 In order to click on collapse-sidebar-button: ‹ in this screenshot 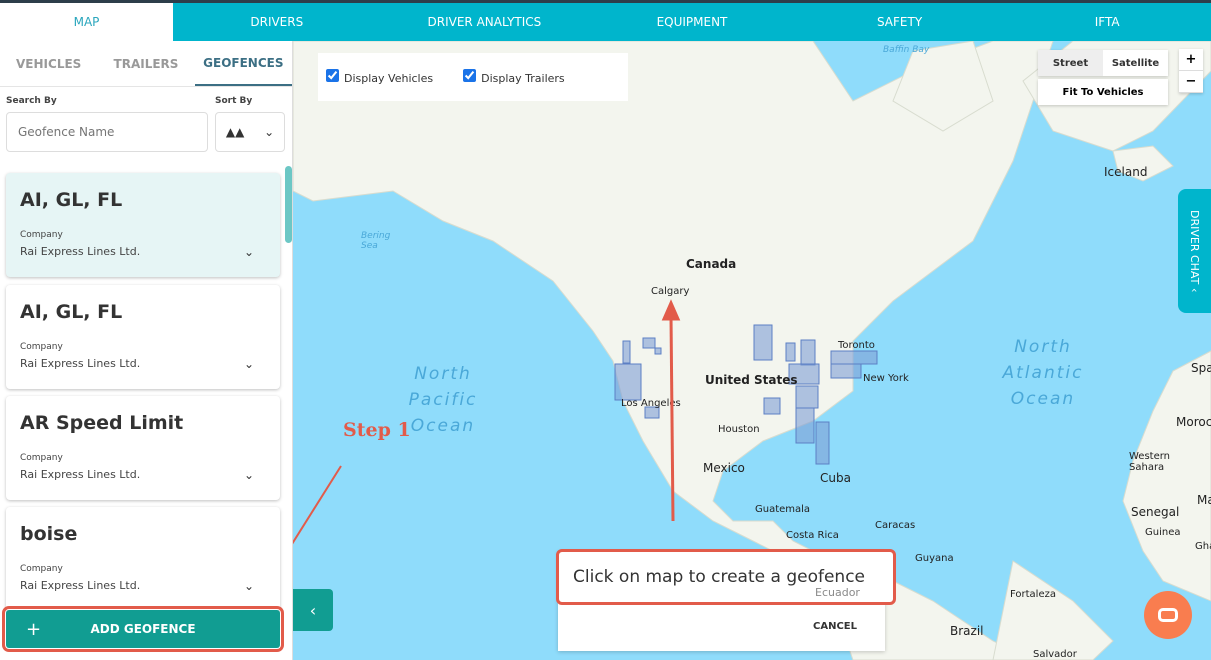, I will do `click(313, 610)`.